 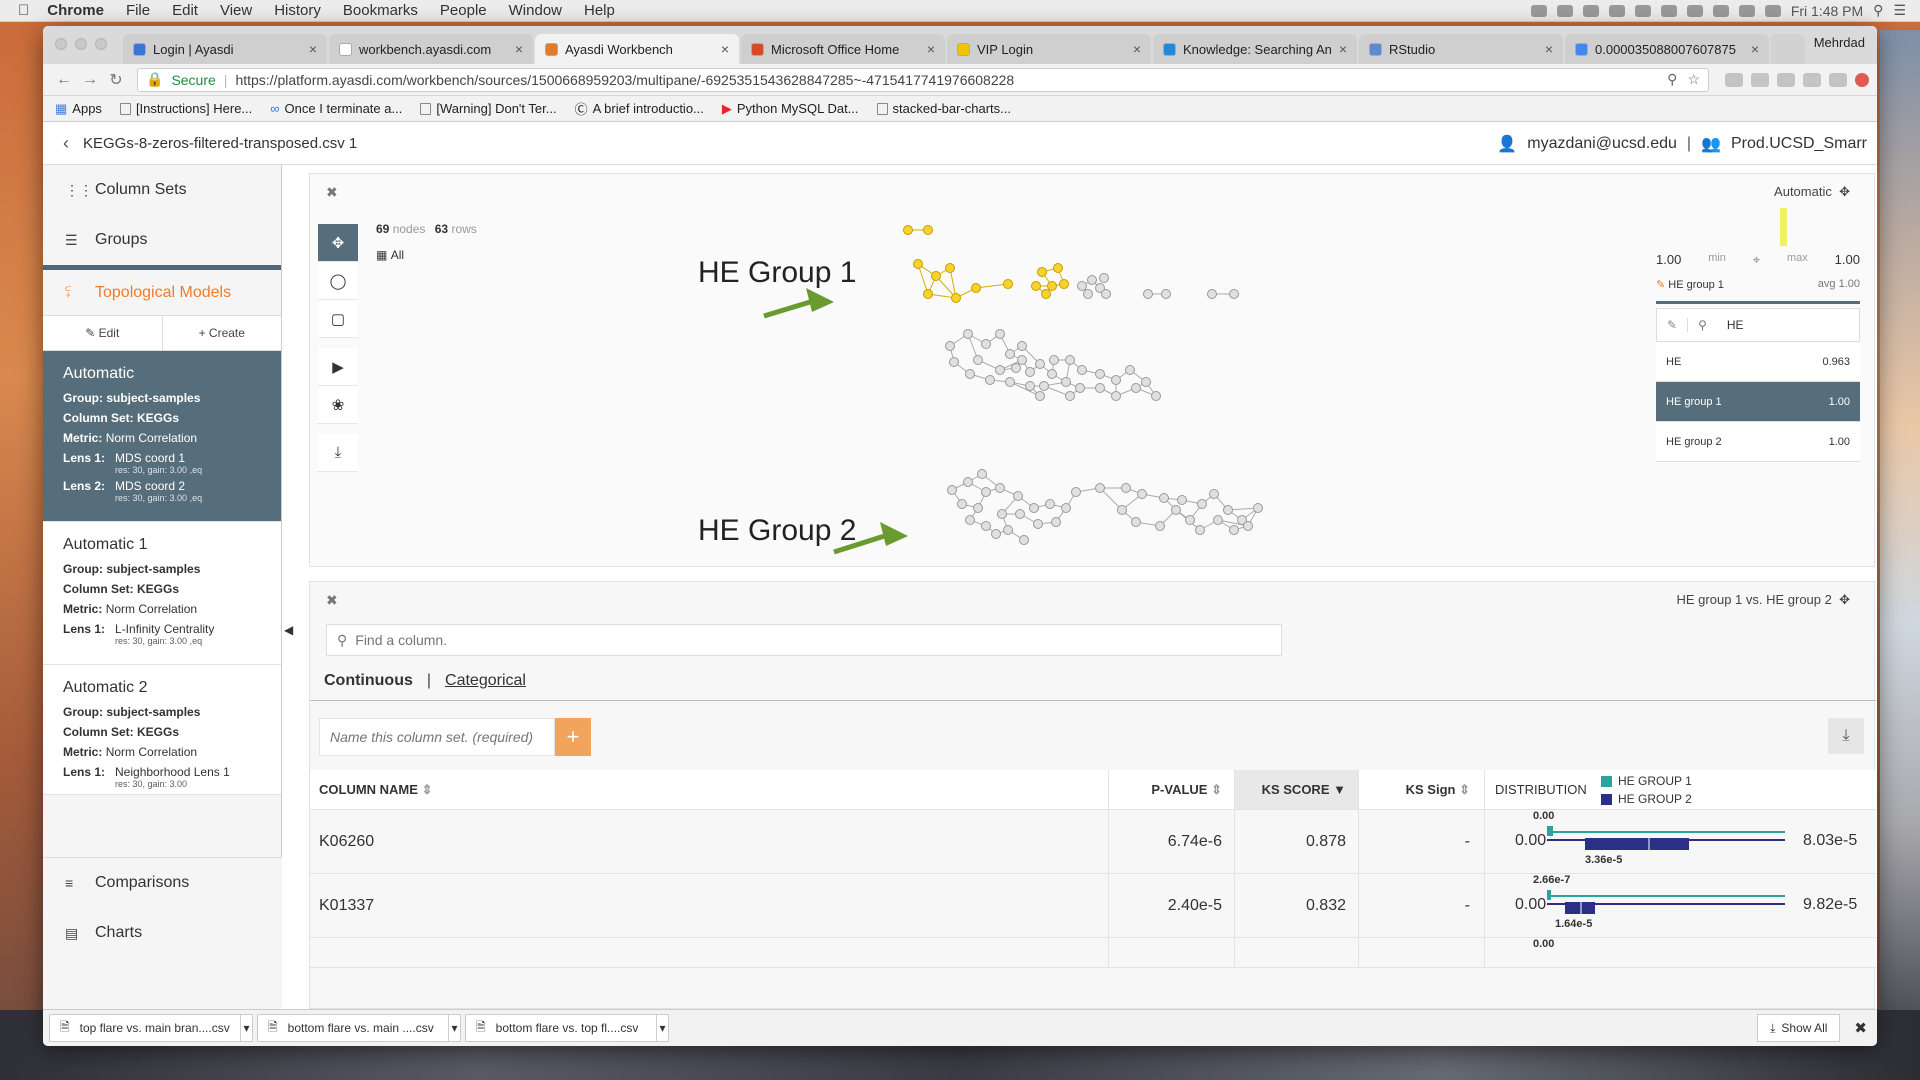 What do you see at coordinates (1672, 79) in the screenshot?
I see `location-key-icon: ⚲` at bounding box center [1672, 79].